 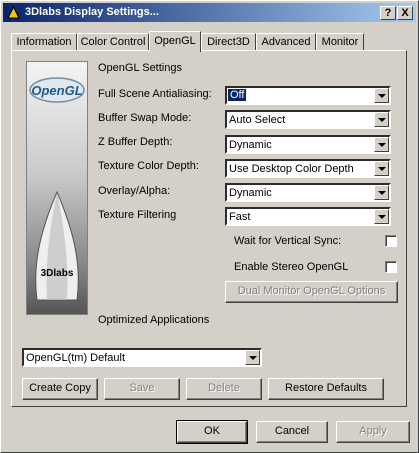 What do you see at coordinates (145, 118) in the screenshot?
I see `label-buffer-swap: Buffer Swap Mode:` at bounding box center [145, 118].